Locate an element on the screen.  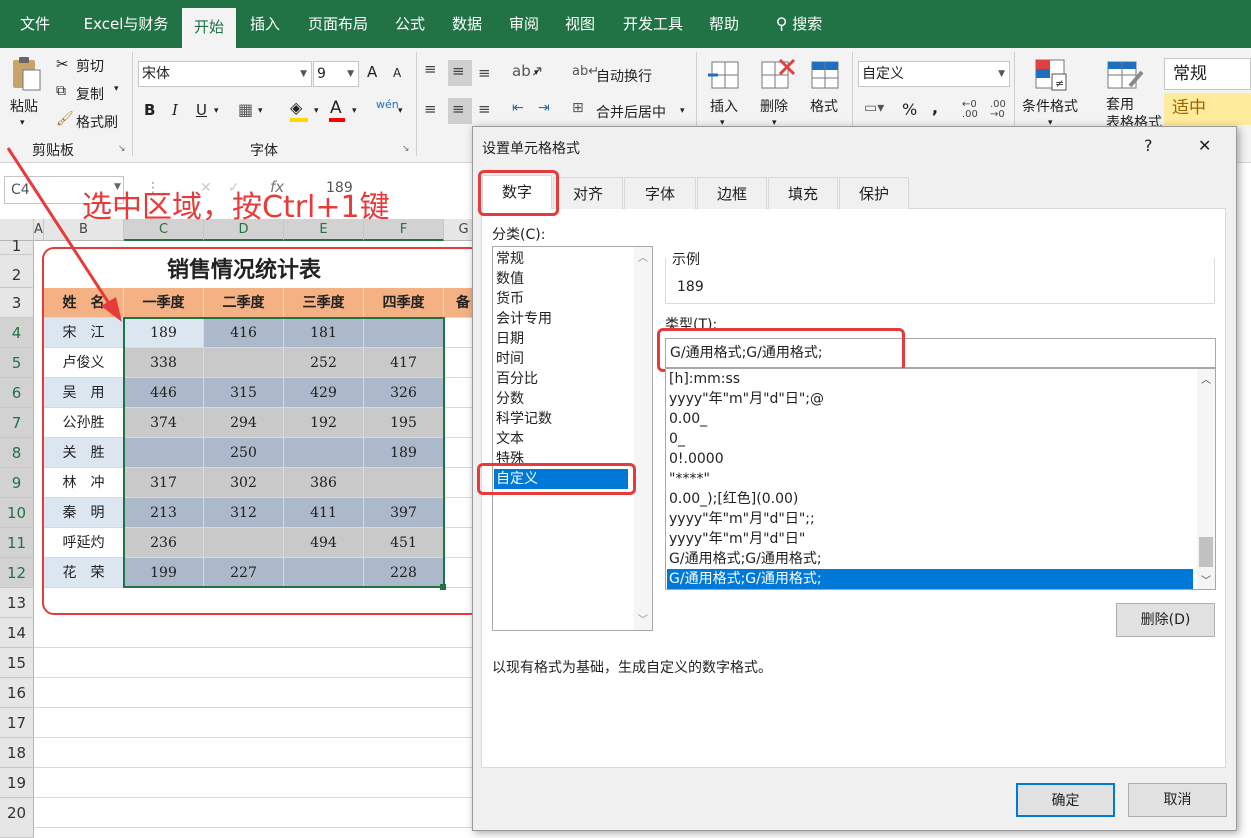
type-item: 0.00_);[红色](0.00) is located at coordinates (733, 499).